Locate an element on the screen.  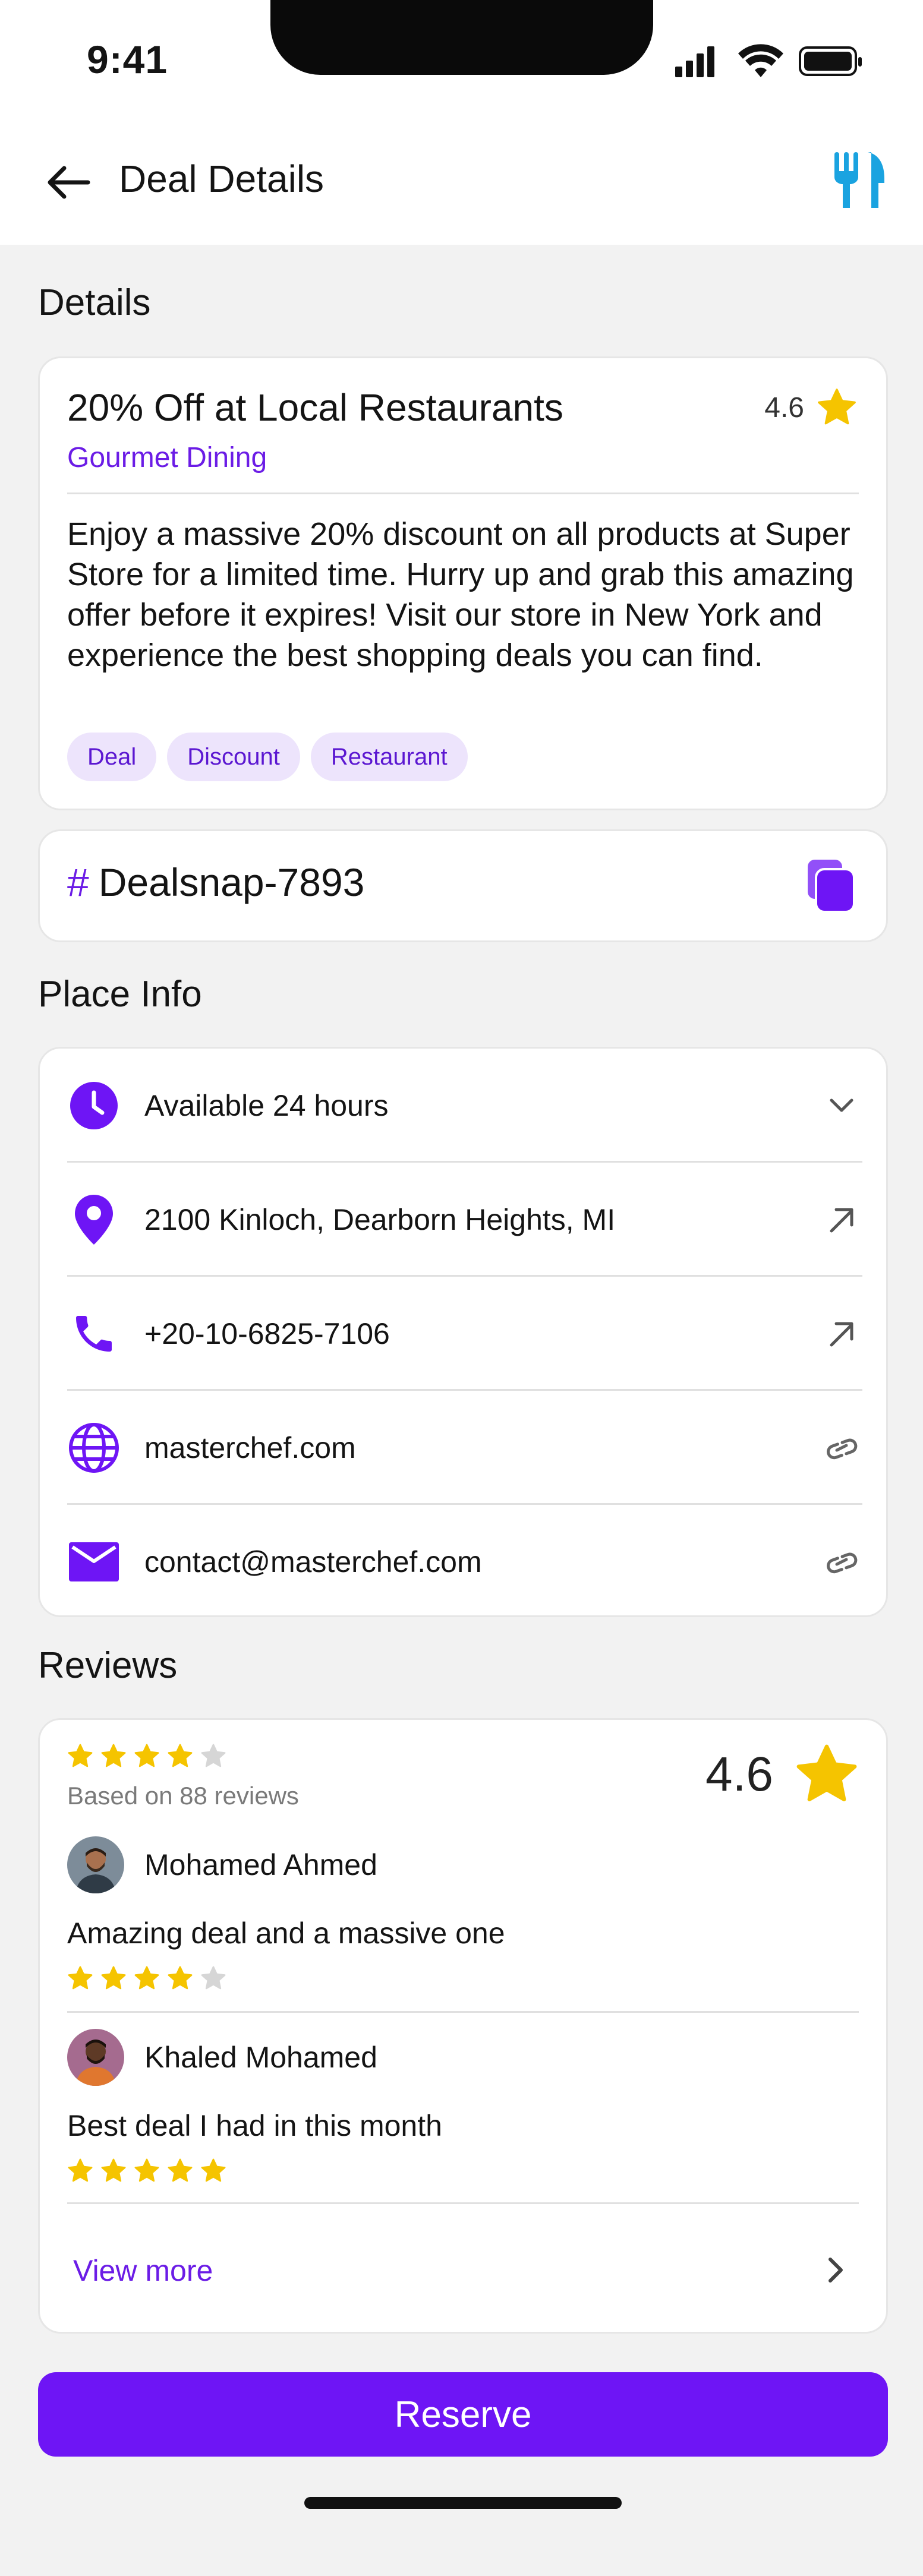
arrow-left-icon is located at coordinates (69, 182).